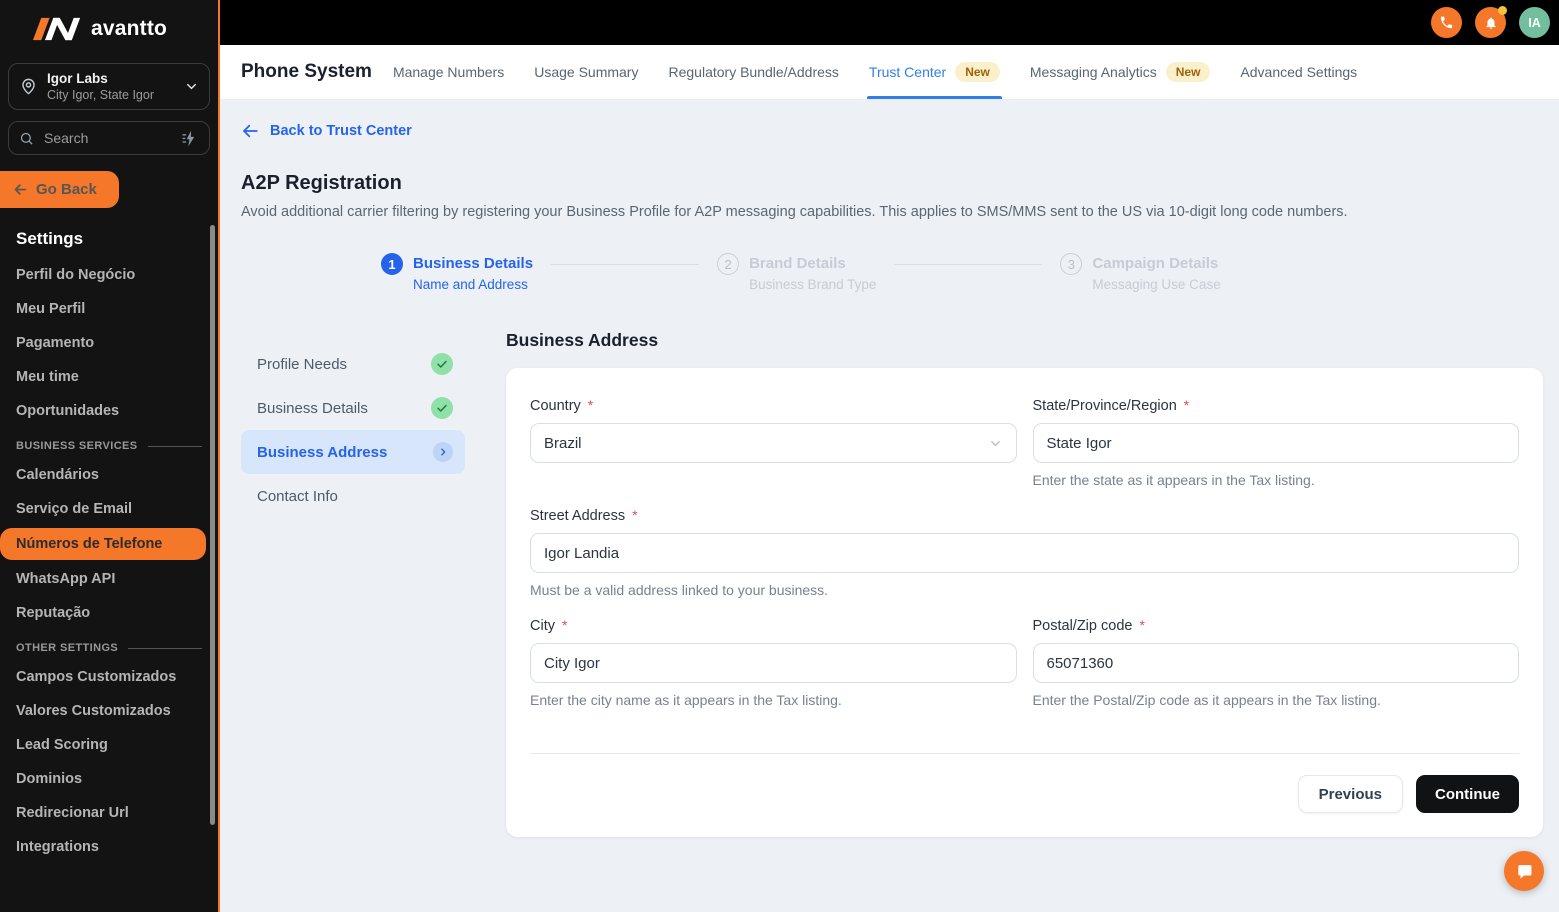 The width and height of the screenshot is (1559, 912). Describe the element at coordinates (562, 405) in the screenshot. I see `country-label: Country *` at that location.